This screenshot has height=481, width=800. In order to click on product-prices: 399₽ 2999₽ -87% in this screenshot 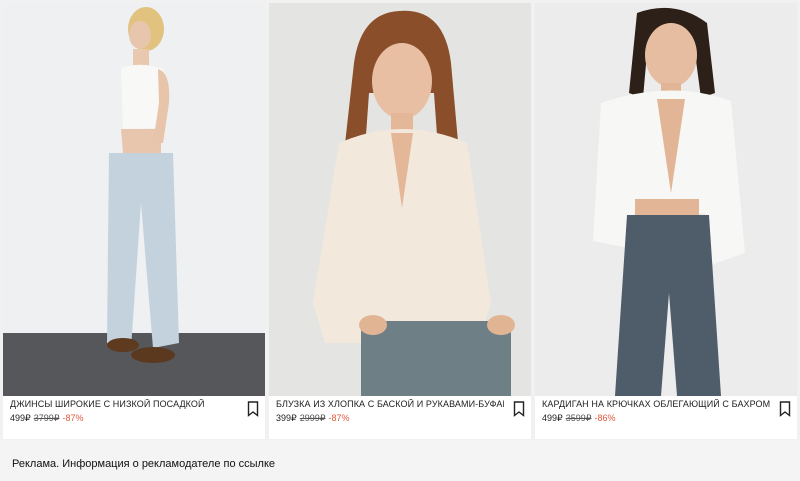, I will do `click(313, 418)`.